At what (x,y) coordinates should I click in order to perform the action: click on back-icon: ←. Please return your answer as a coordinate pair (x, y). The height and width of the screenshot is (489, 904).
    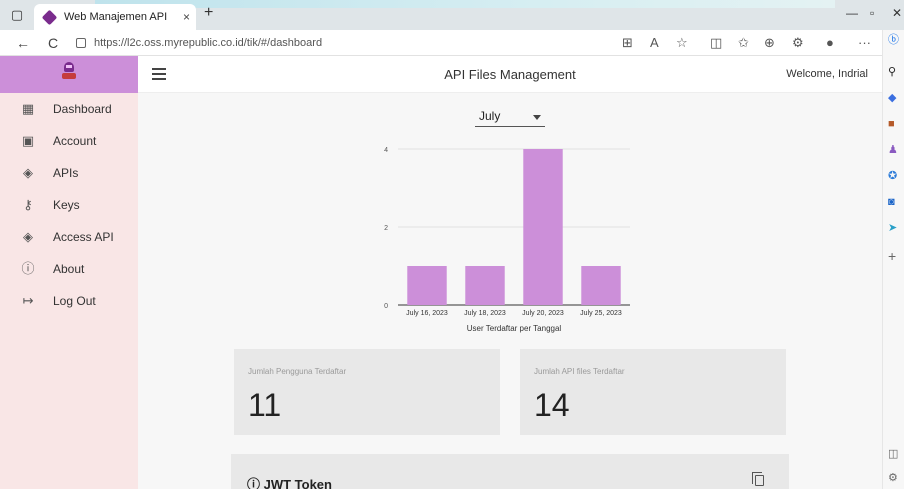
    Looking at the image, I should click on (23, 43).